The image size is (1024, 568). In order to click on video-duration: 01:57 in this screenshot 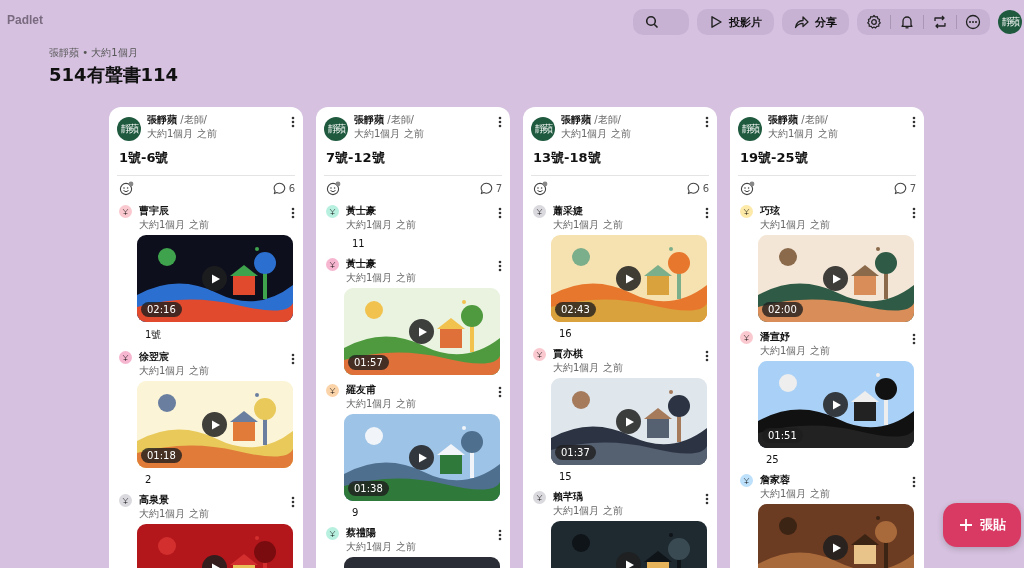, I will do `click(368, 362)`.